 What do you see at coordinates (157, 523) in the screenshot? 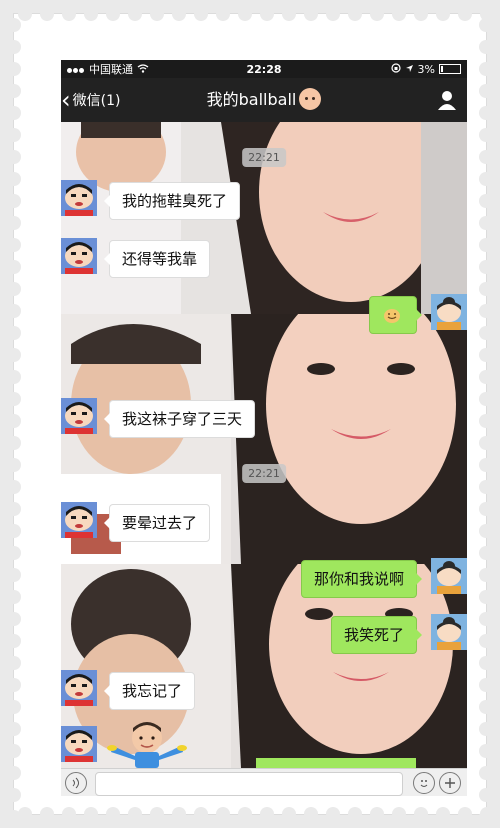
I see `message-bubble-incoming: 要晕过去了` at bounding box center [157, 523].